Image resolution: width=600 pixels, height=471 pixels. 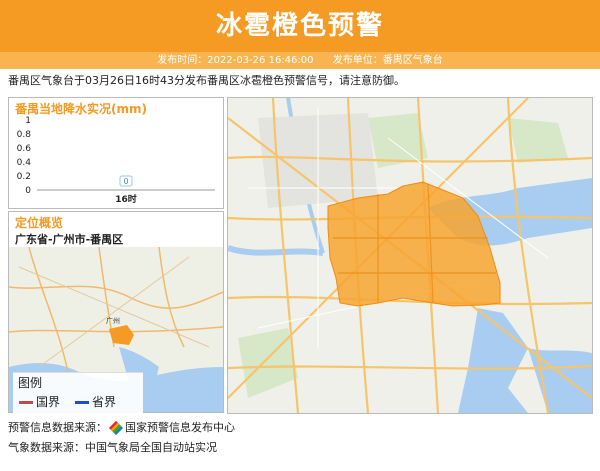 I want to click on warning-source-line: 预警信息数据来源： 国家预警信息发布中心, so click(x=121, y=427).